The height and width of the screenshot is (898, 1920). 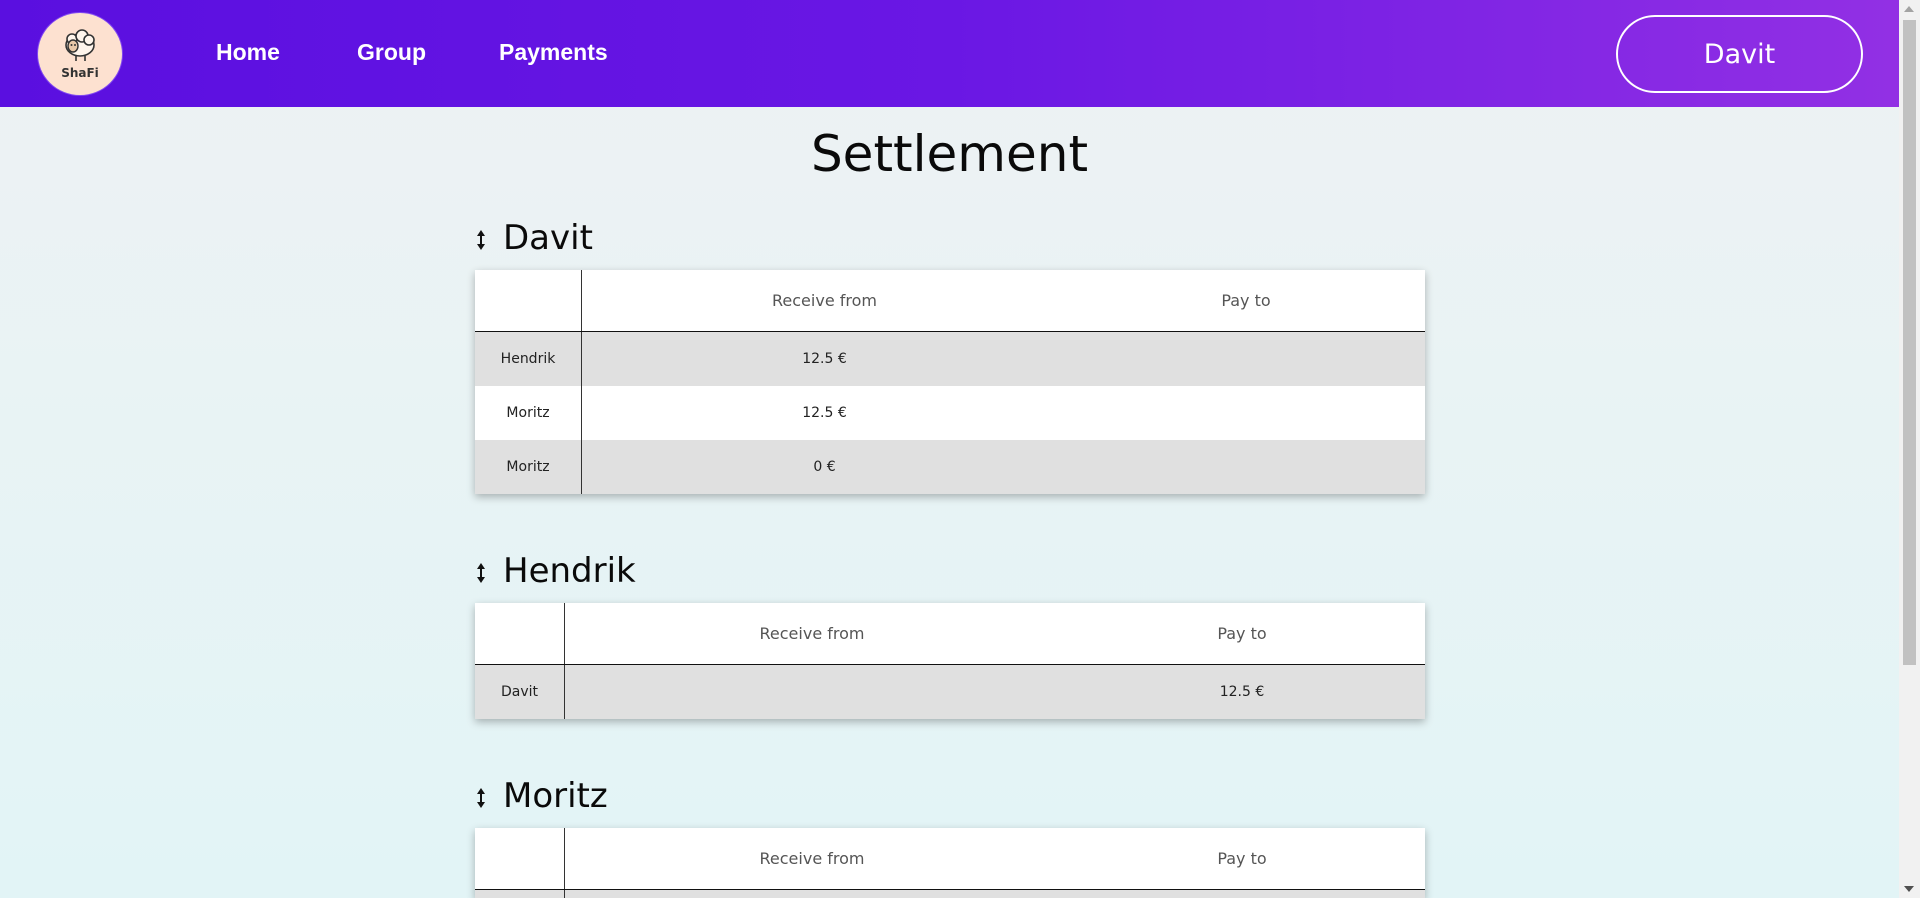 What do you see at coordinates (528, 359) in the screenshot?
I see `row-person: Hendrik` at bounding box center [528, 359].